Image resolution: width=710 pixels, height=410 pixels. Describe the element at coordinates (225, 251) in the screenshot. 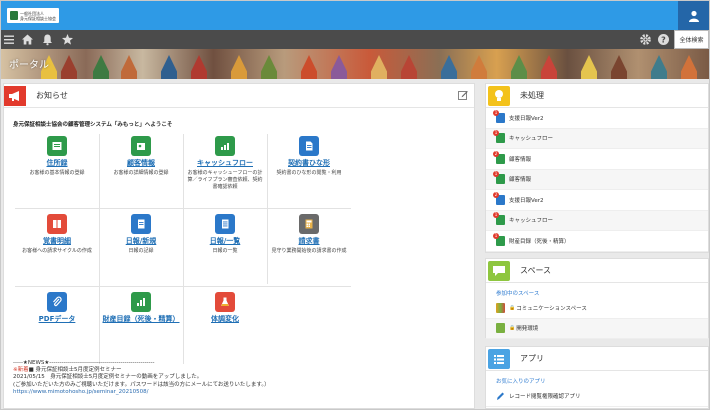

I see `tile-desc: 日報の一覧` at that location.